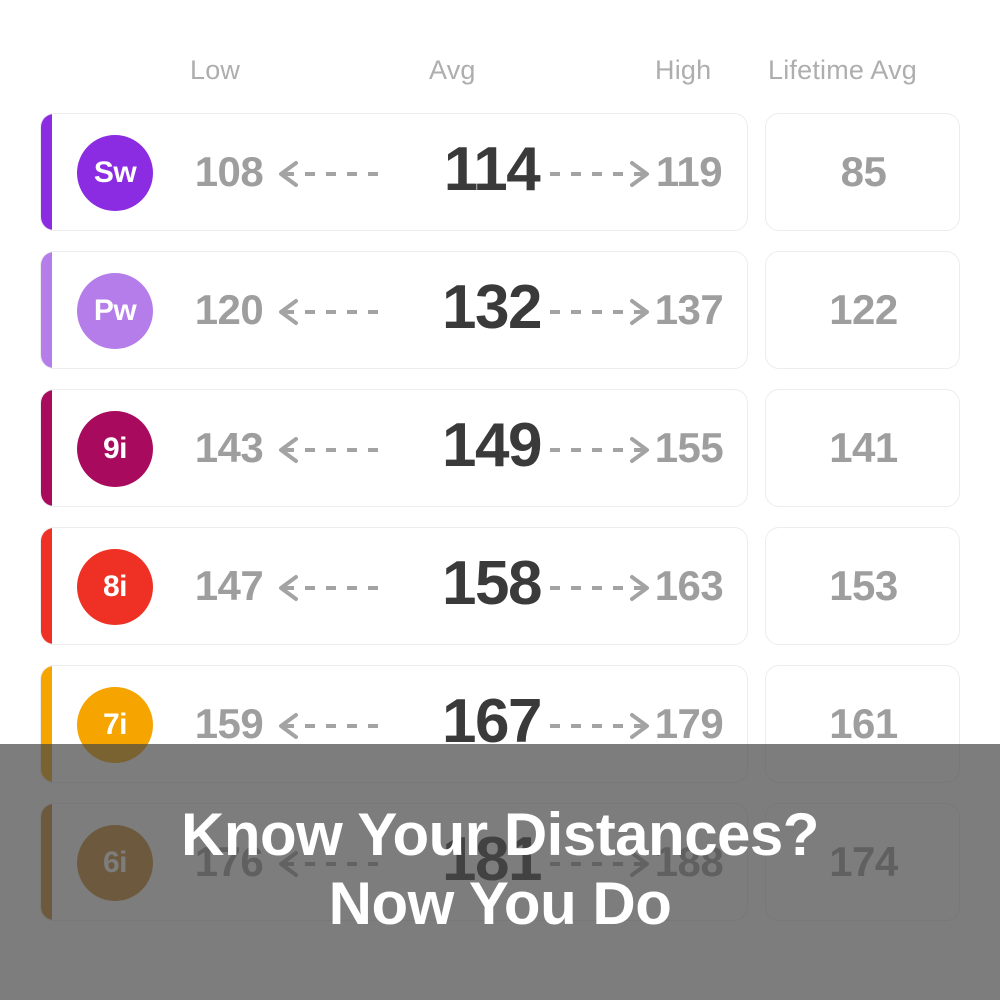 The height and width of the screenshot is (1000, 1000). I want to click on club-distance-card: Sw 108 114 119, so click(394, 172).